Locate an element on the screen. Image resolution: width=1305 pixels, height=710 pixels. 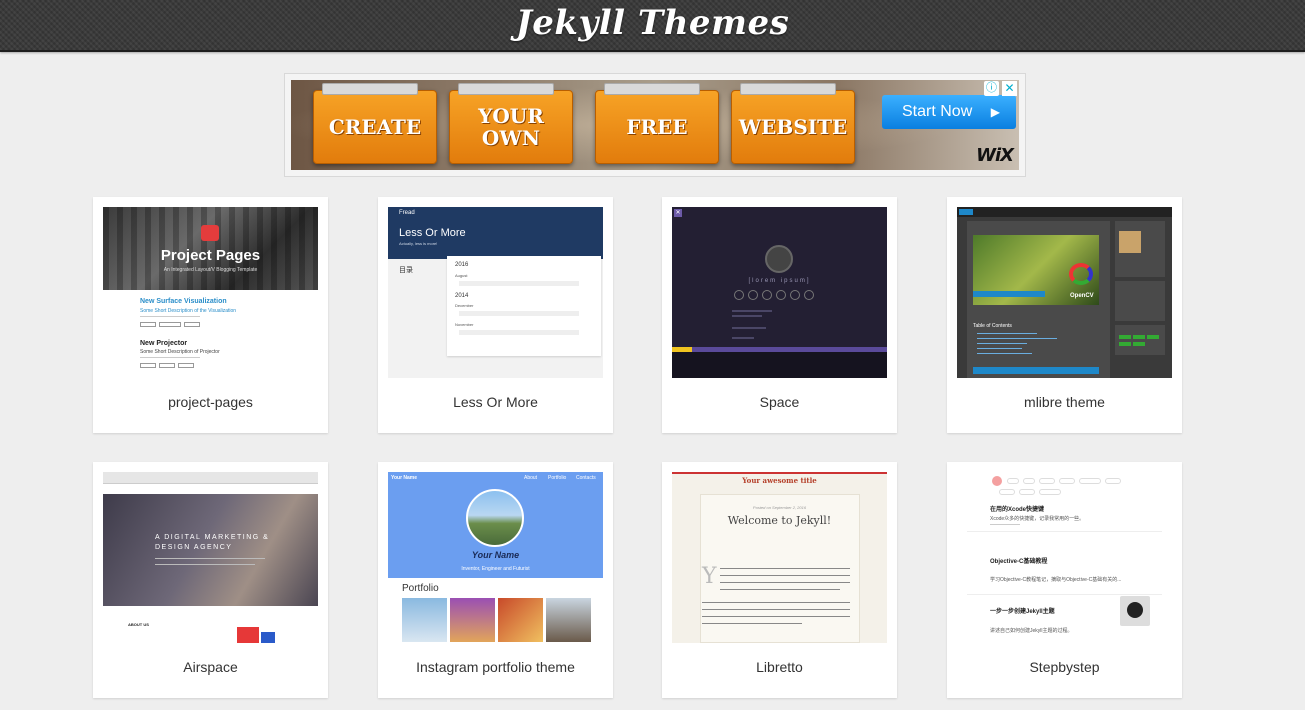
theme-card-title: Space is located at coordinates (779, 402).